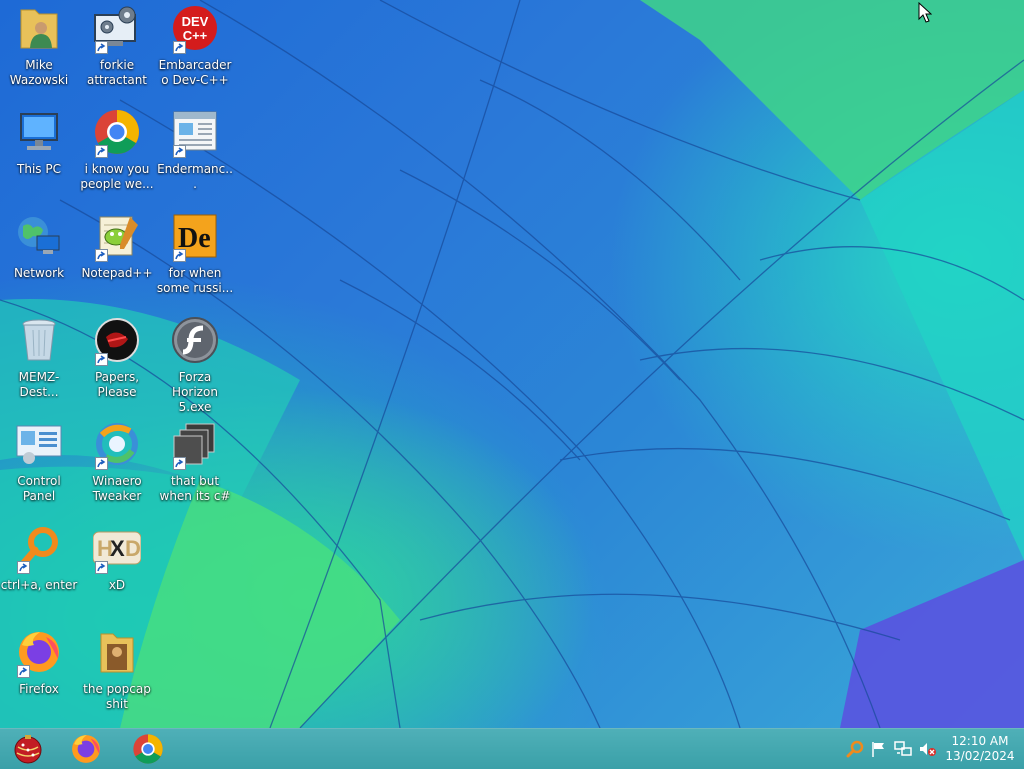  I want to click on desktop-icon-label: that but when its c#, so click(195, 488).